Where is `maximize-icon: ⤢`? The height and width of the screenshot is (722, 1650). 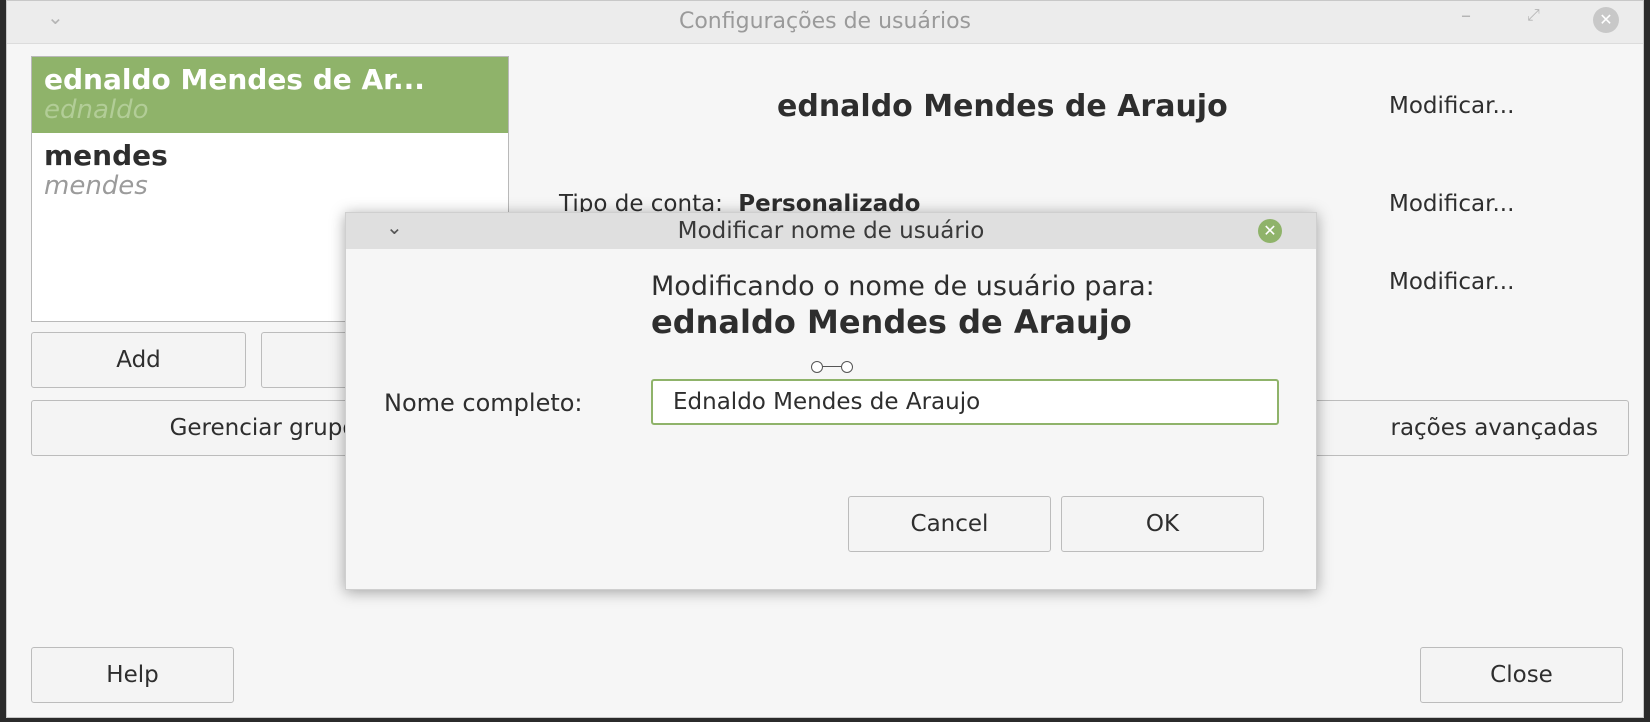 maximize-icon: ⤢ is located at coordinates (1533, 15).